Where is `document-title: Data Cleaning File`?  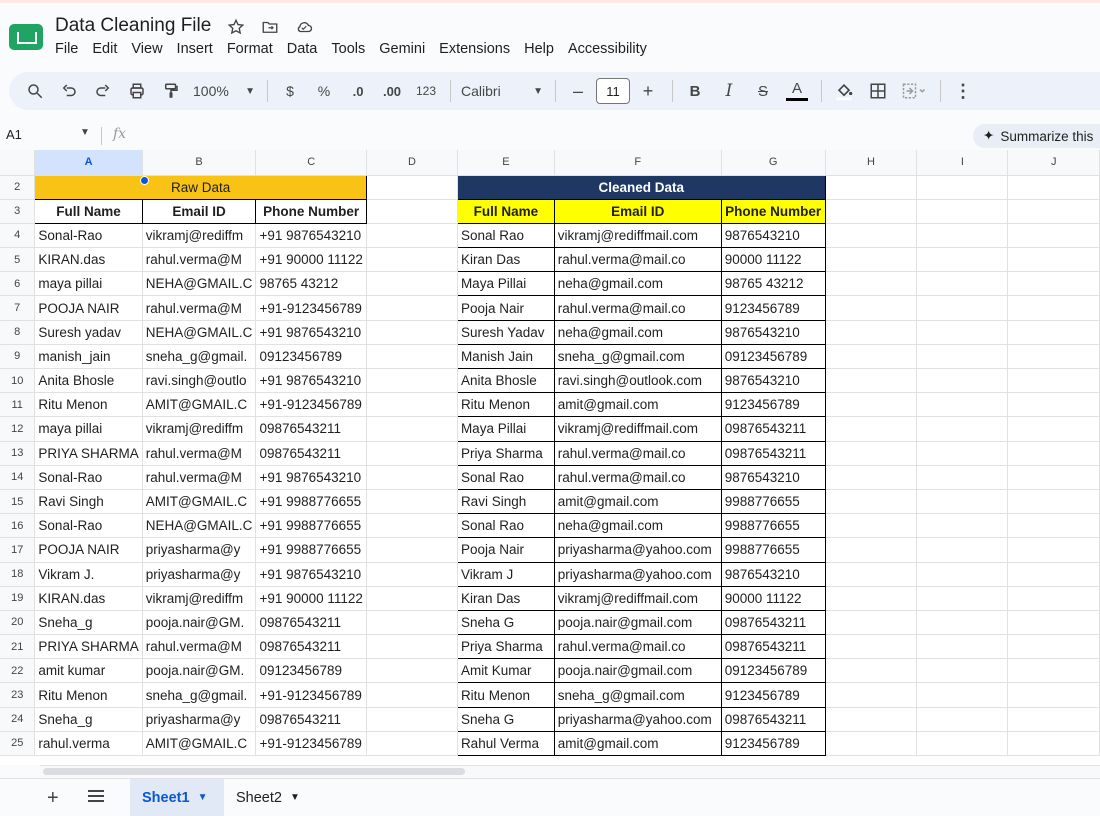
document-title: Data Cleaning File is located at coordinates (133, 26).